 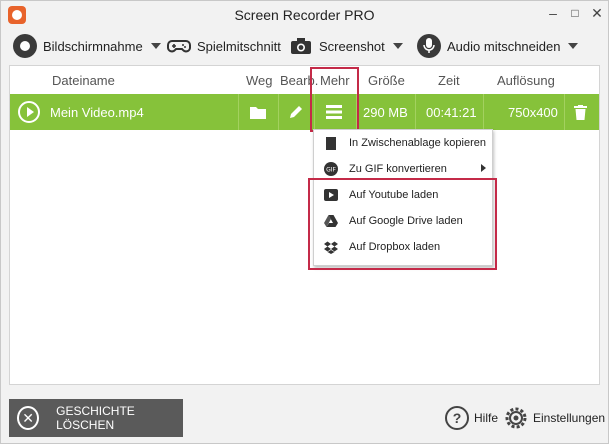 I want to click on gear-icon, so click(x=516, y=418).